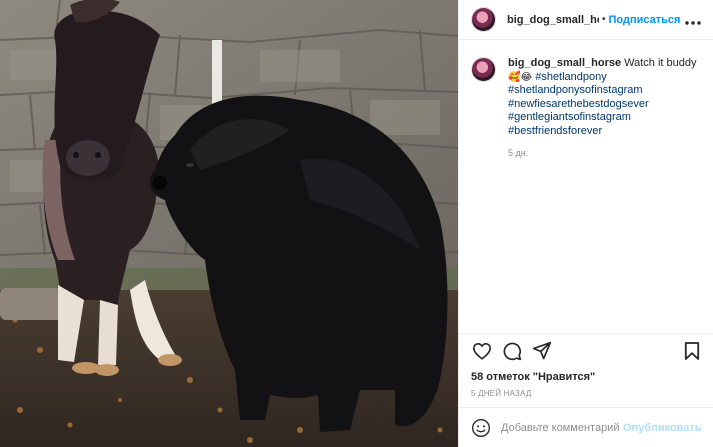 The width and height of the screenshot is (713, 447). What do you see at coordinates (602, 105) in the screenshot?
I see `hashtag-link: #newfiesarethebestdogsever` at bounding box center [602, 105].